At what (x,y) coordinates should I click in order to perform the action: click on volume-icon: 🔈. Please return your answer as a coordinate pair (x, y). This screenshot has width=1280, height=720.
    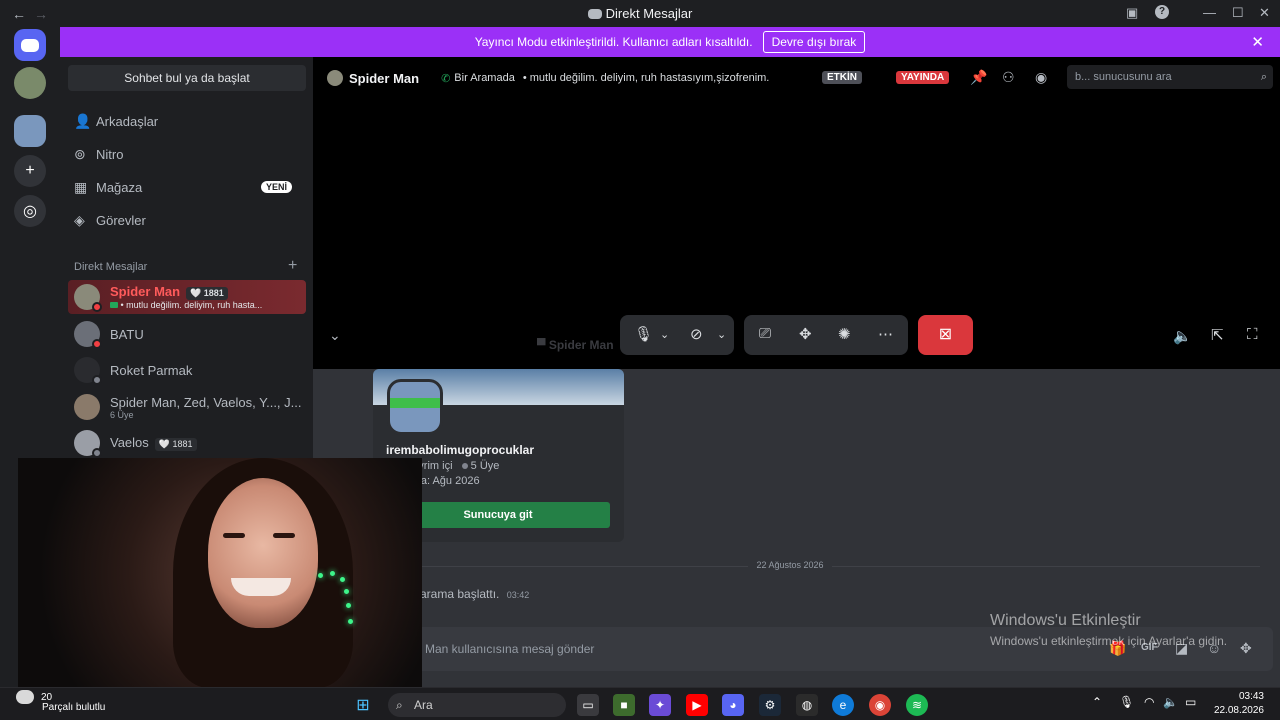
    Looking at the image, I should click on (1182, 336).